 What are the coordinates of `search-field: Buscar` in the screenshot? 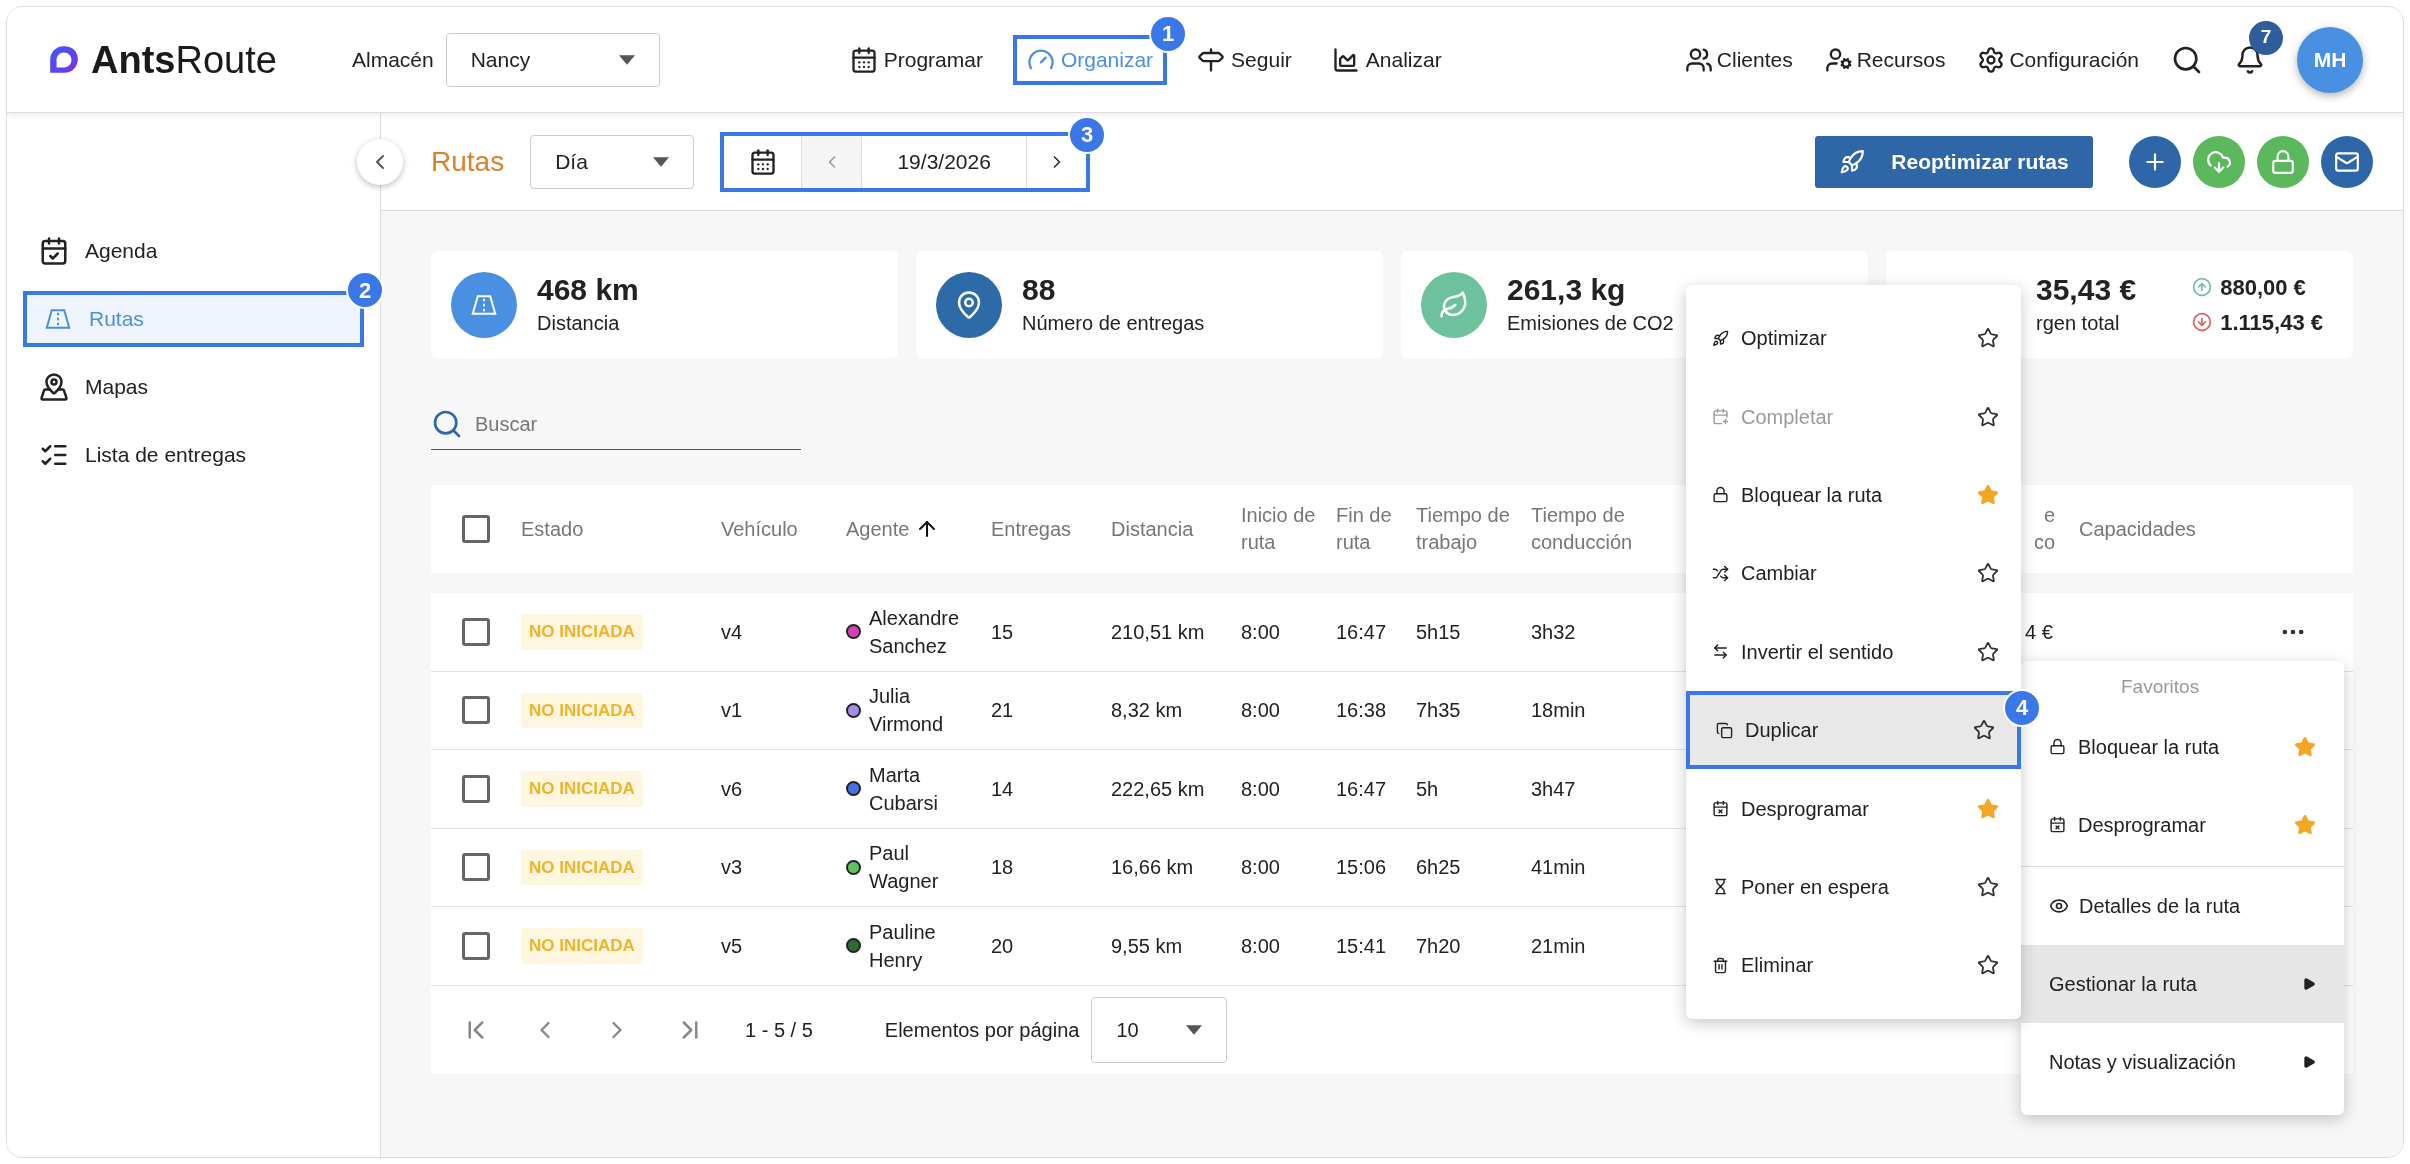 It's located at (638, 423).